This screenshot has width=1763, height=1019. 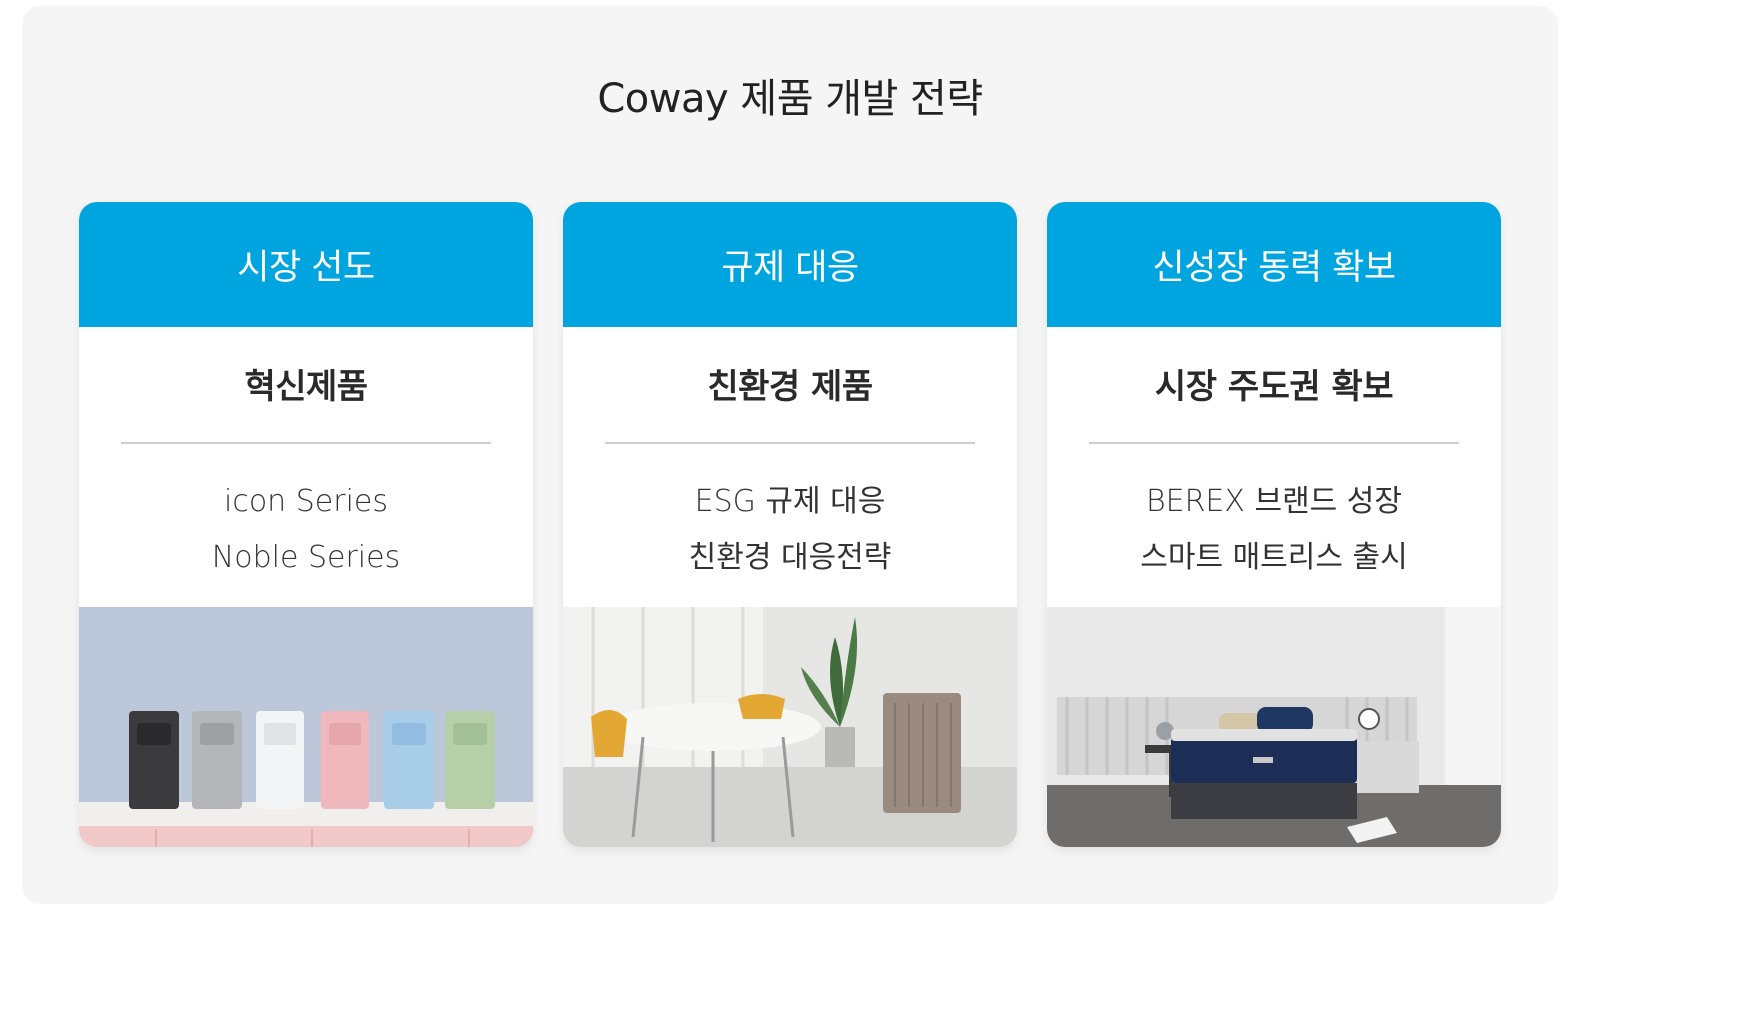 What do you see at coordinates (1274, 264) in the screenshot?
I see `card-header: 신성장 동력 확보` at bounding box center [1274, 264].